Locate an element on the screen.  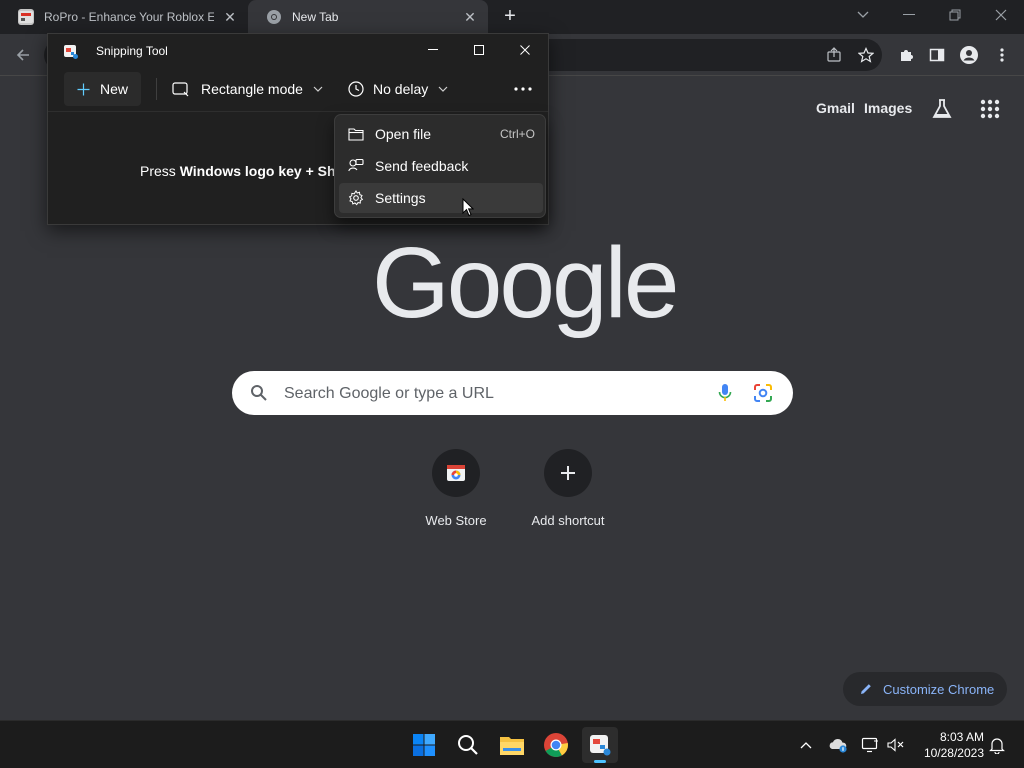
new-snip-label: New is located at coordinates (114, 89).